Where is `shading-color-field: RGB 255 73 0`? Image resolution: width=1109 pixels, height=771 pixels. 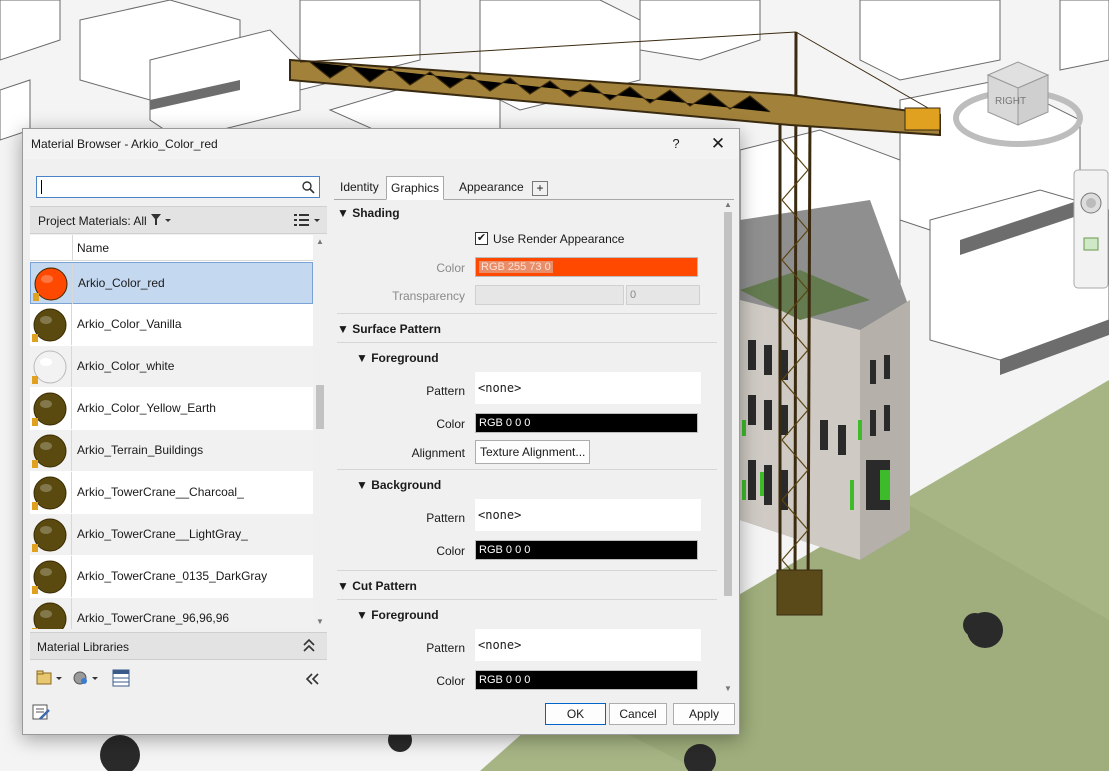 shading-color-field: RGB 255 73 0 is located at coordinates (586, 267).